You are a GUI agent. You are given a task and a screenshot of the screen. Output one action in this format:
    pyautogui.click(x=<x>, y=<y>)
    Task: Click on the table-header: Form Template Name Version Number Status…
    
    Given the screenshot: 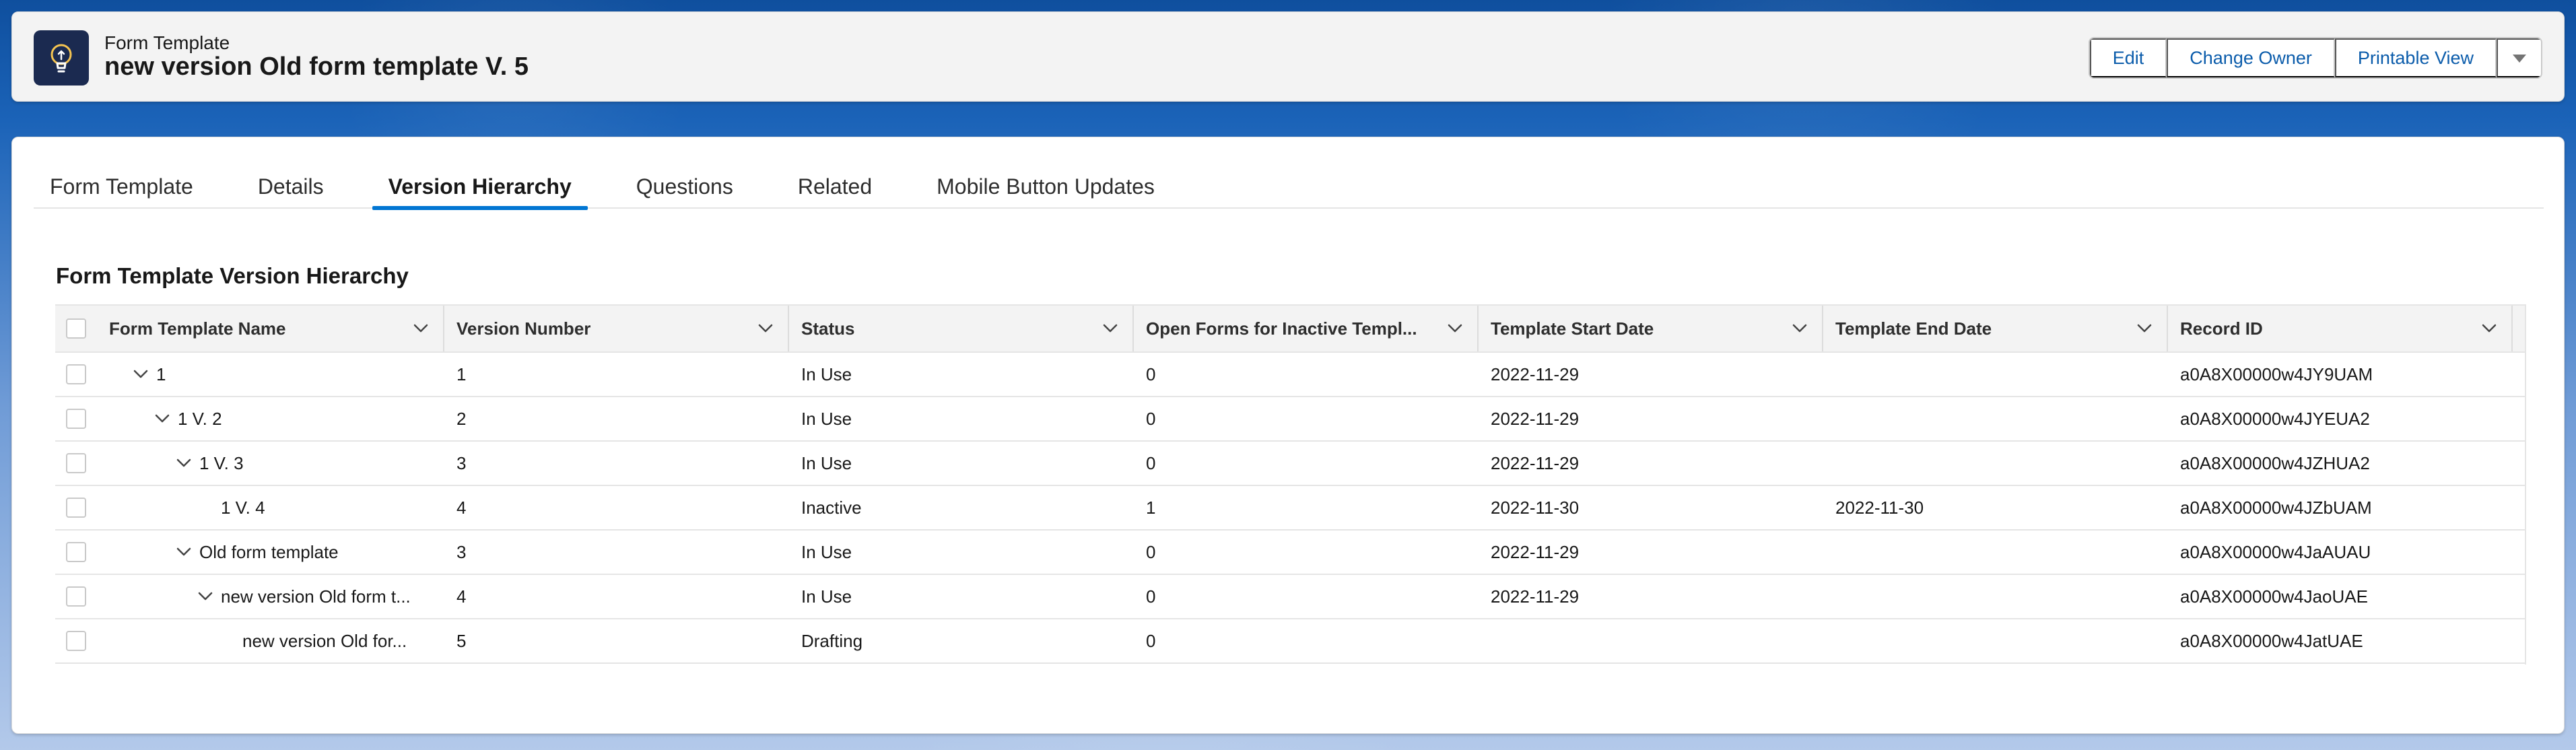 What is the action you would take?
    pyautogui.click(x=1290, y=329)
    